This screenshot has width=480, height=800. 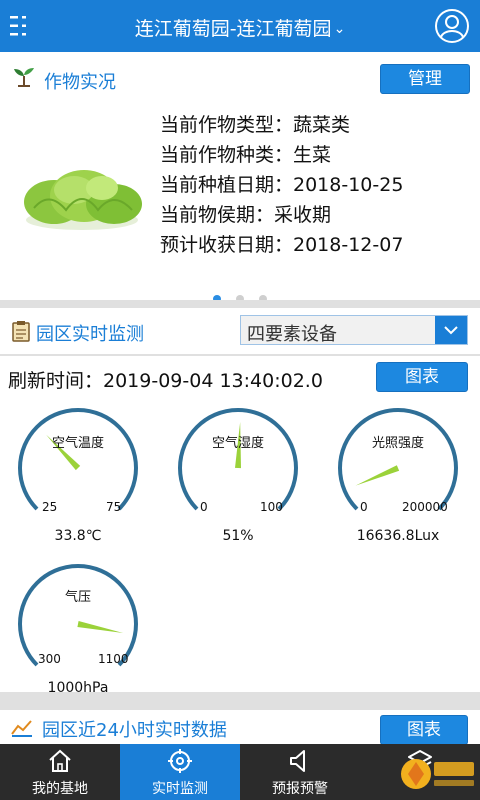 What do you see at coordinates (233, 29) in the screenshot?
I see `page-title: 连江葡萄园-连江葡萄园` at bounding box center [233, 29].